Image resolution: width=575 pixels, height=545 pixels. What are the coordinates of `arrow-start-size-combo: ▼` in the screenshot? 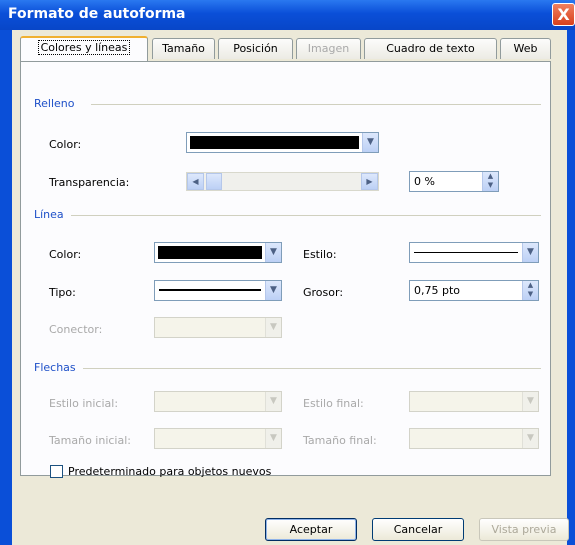 It's located at (218, 438).